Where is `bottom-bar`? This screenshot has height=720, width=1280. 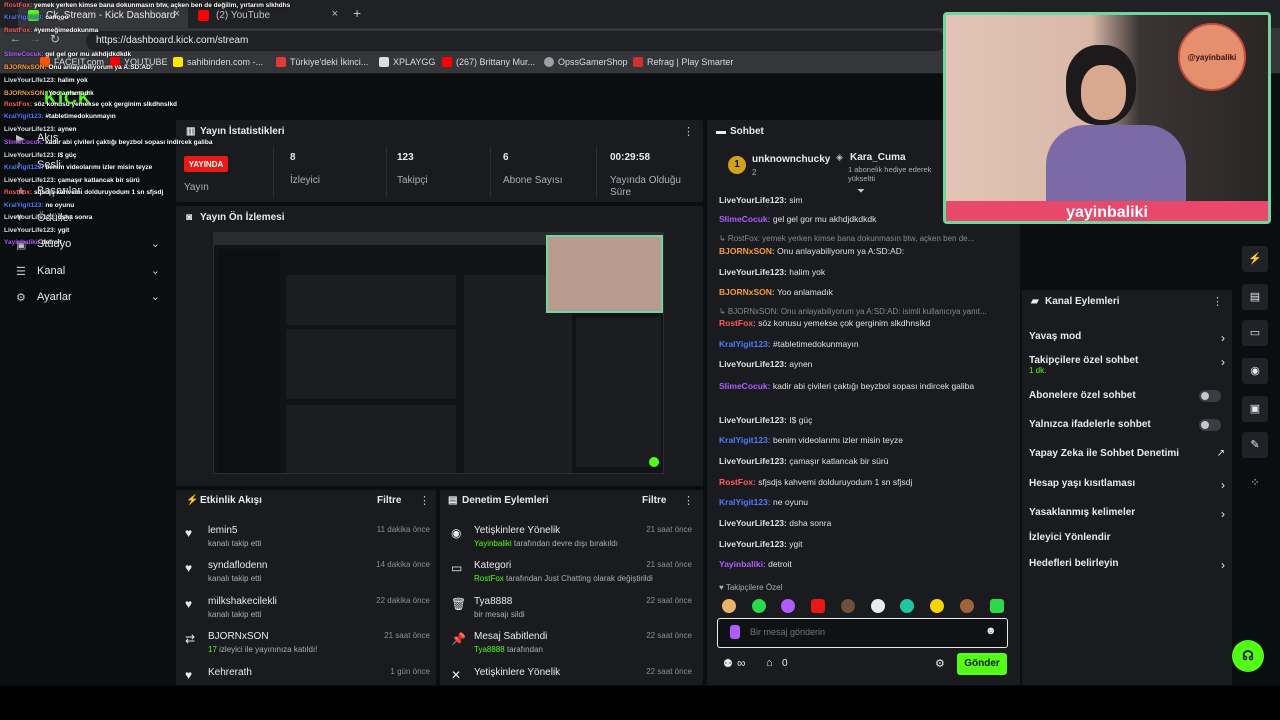
bottom-bar is located at coordinates (640, 703).